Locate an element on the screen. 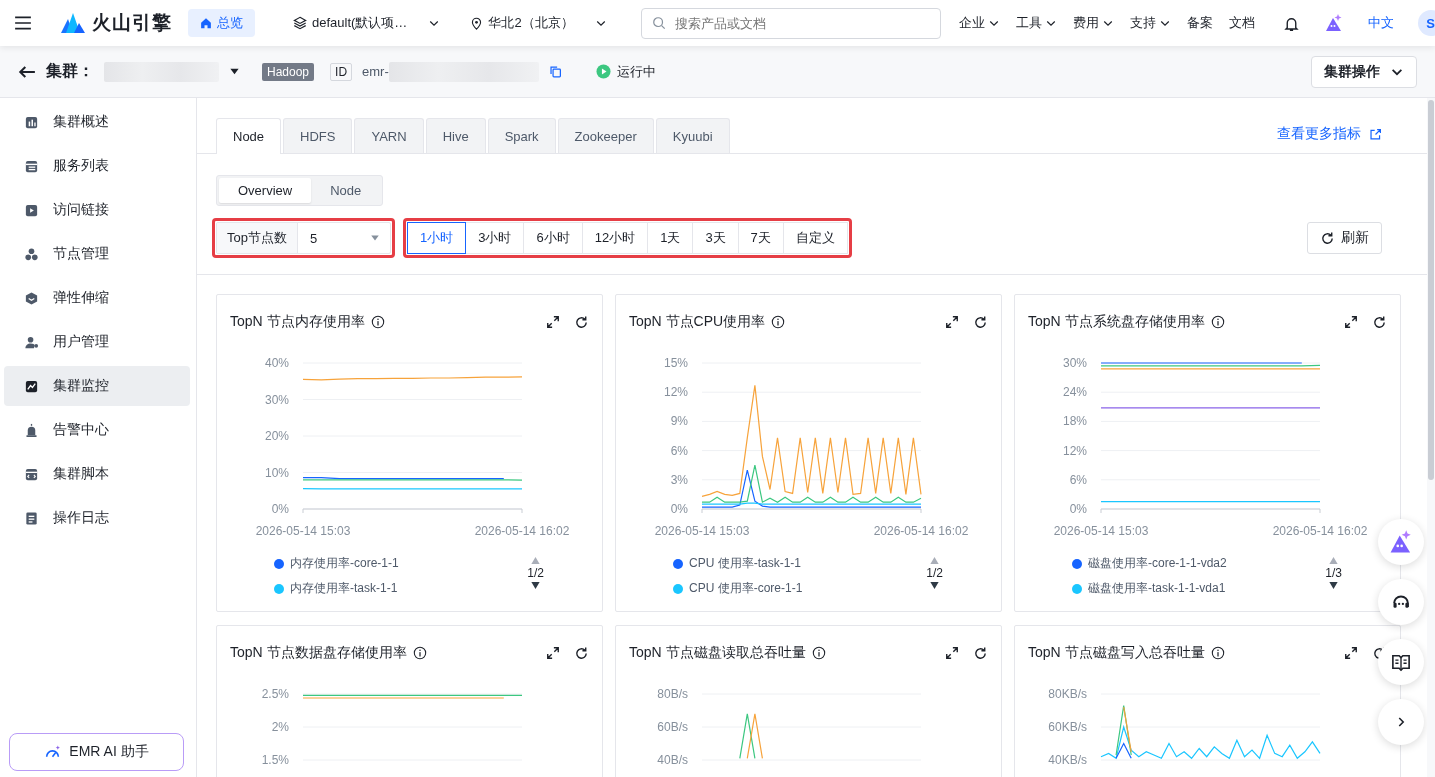 This screenshot has width=1435, height=777. cluster-actions-button: 集群操作 is located at coordinates (1364, 71).